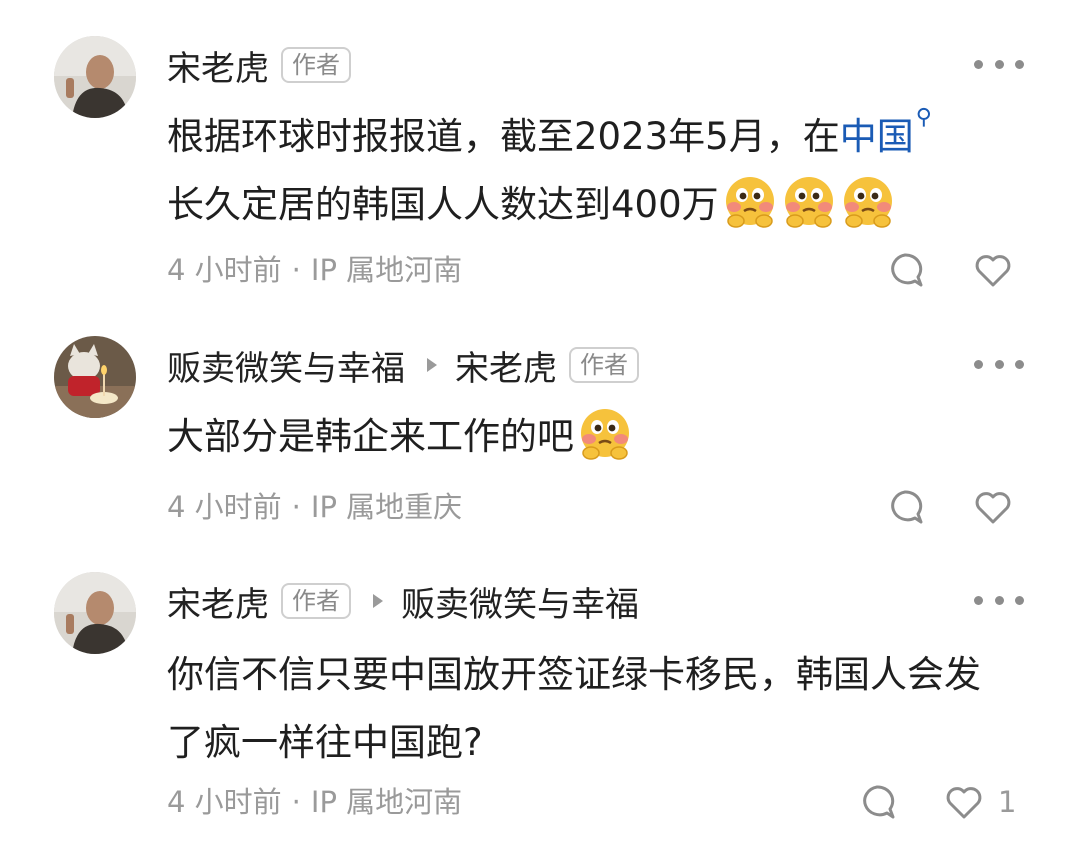  Describe the element at coordinates (520, 601) in the screenshot. I see `reply-to-name: 贩卖微笑与幸福` at that location.